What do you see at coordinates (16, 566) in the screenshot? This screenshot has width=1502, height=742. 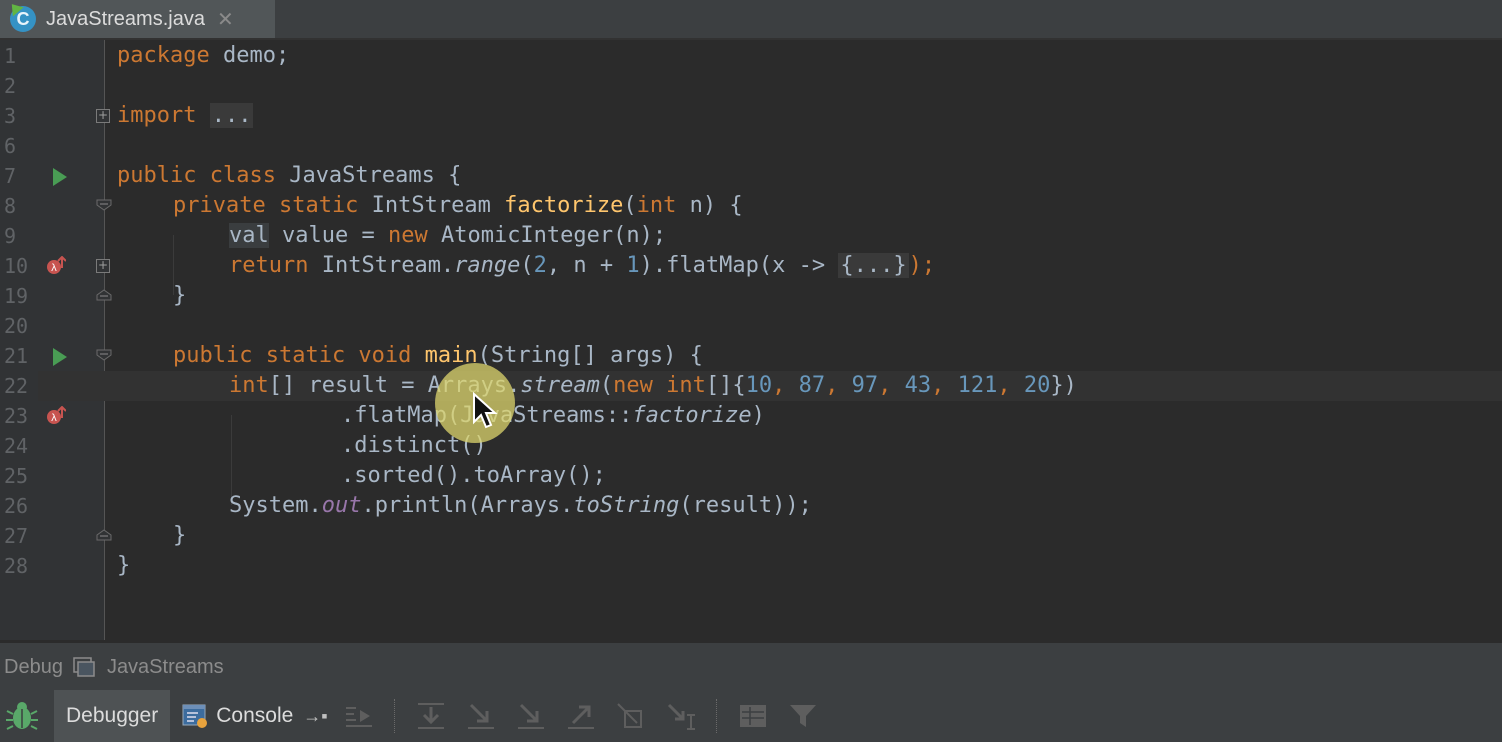 I see `line-number: 28` at bounding box center [16, 566].